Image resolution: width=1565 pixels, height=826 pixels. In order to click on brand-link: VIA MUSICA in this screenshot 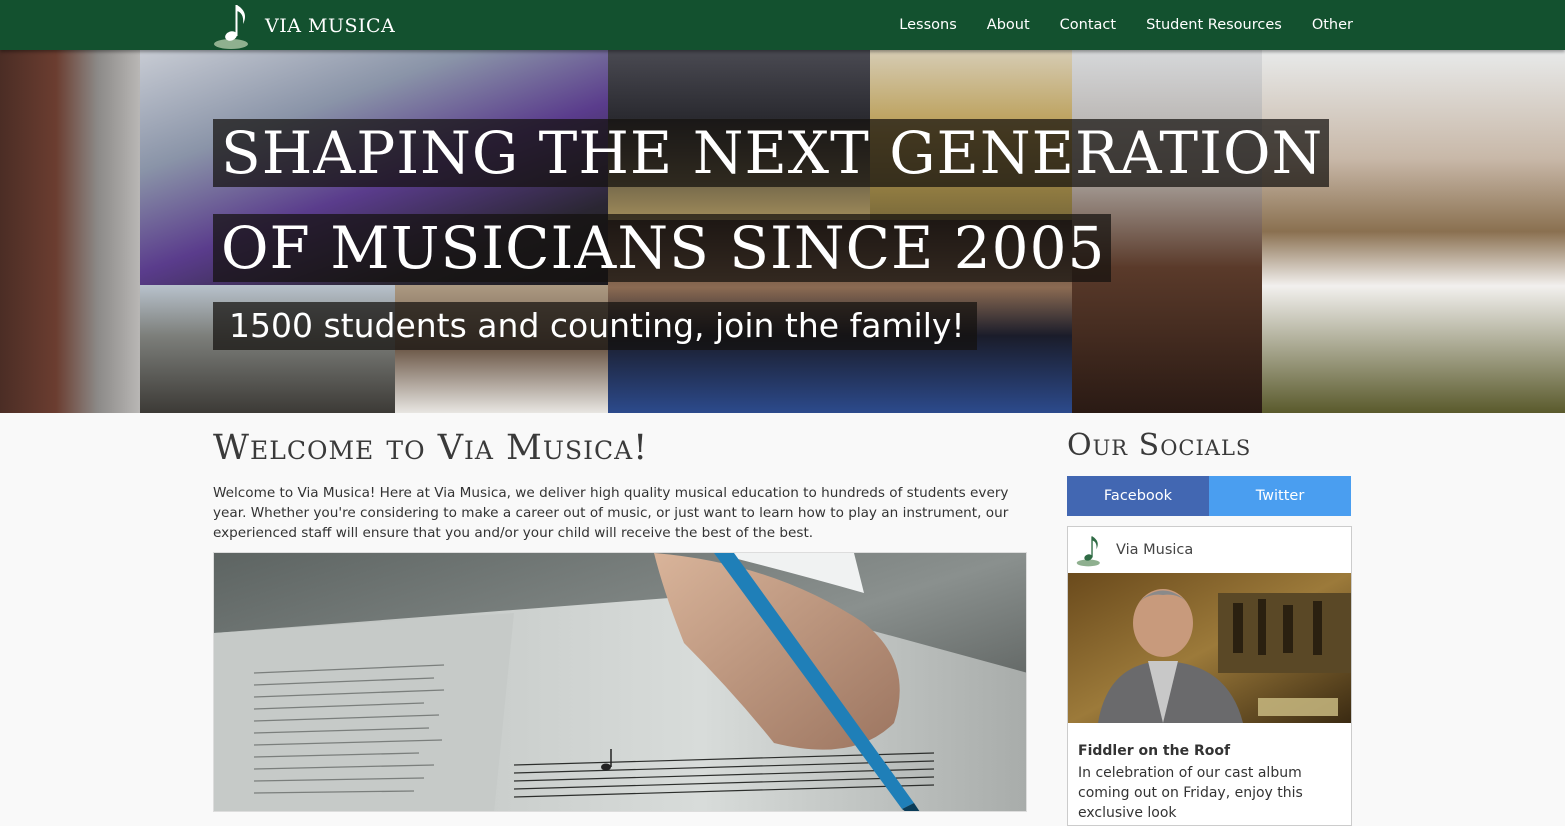, I will do `click(304, 25)`.